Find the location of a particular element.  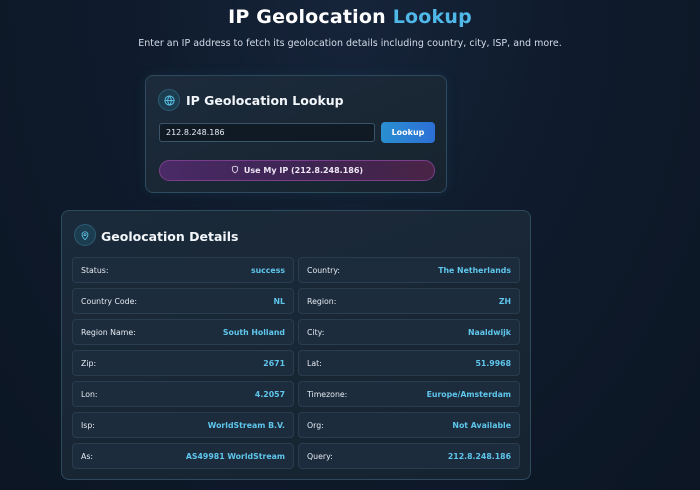

lookup-card-heading: IP Geolocation Lookup is located at coordinates (265, 100).